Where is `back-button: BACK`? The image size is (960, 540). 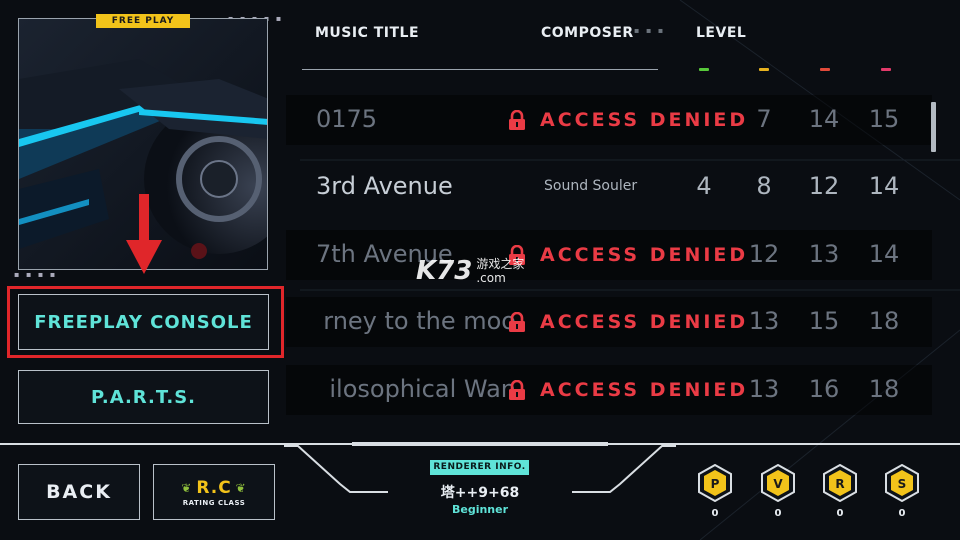
back-button: BACK is located at coordinates (79, 492).